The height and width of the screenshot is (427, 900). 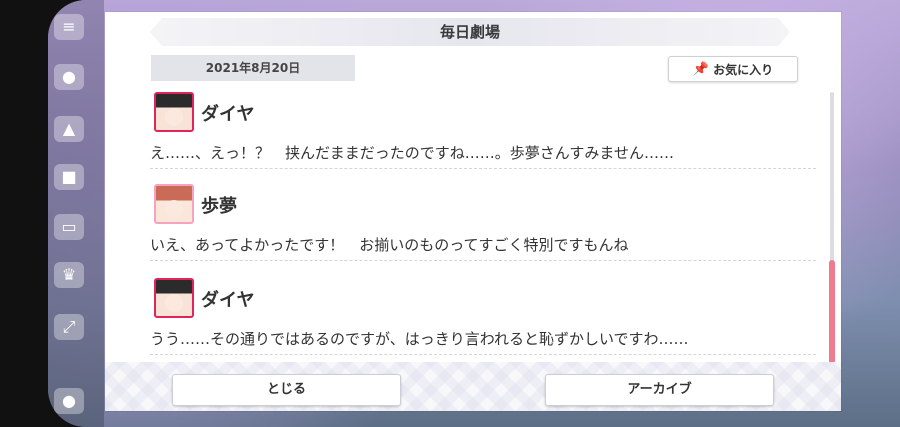 What do you see at coordinates (69, 27) in the screenshot?
I see `menu-icon: ≡` at bounding box center [69, 27].